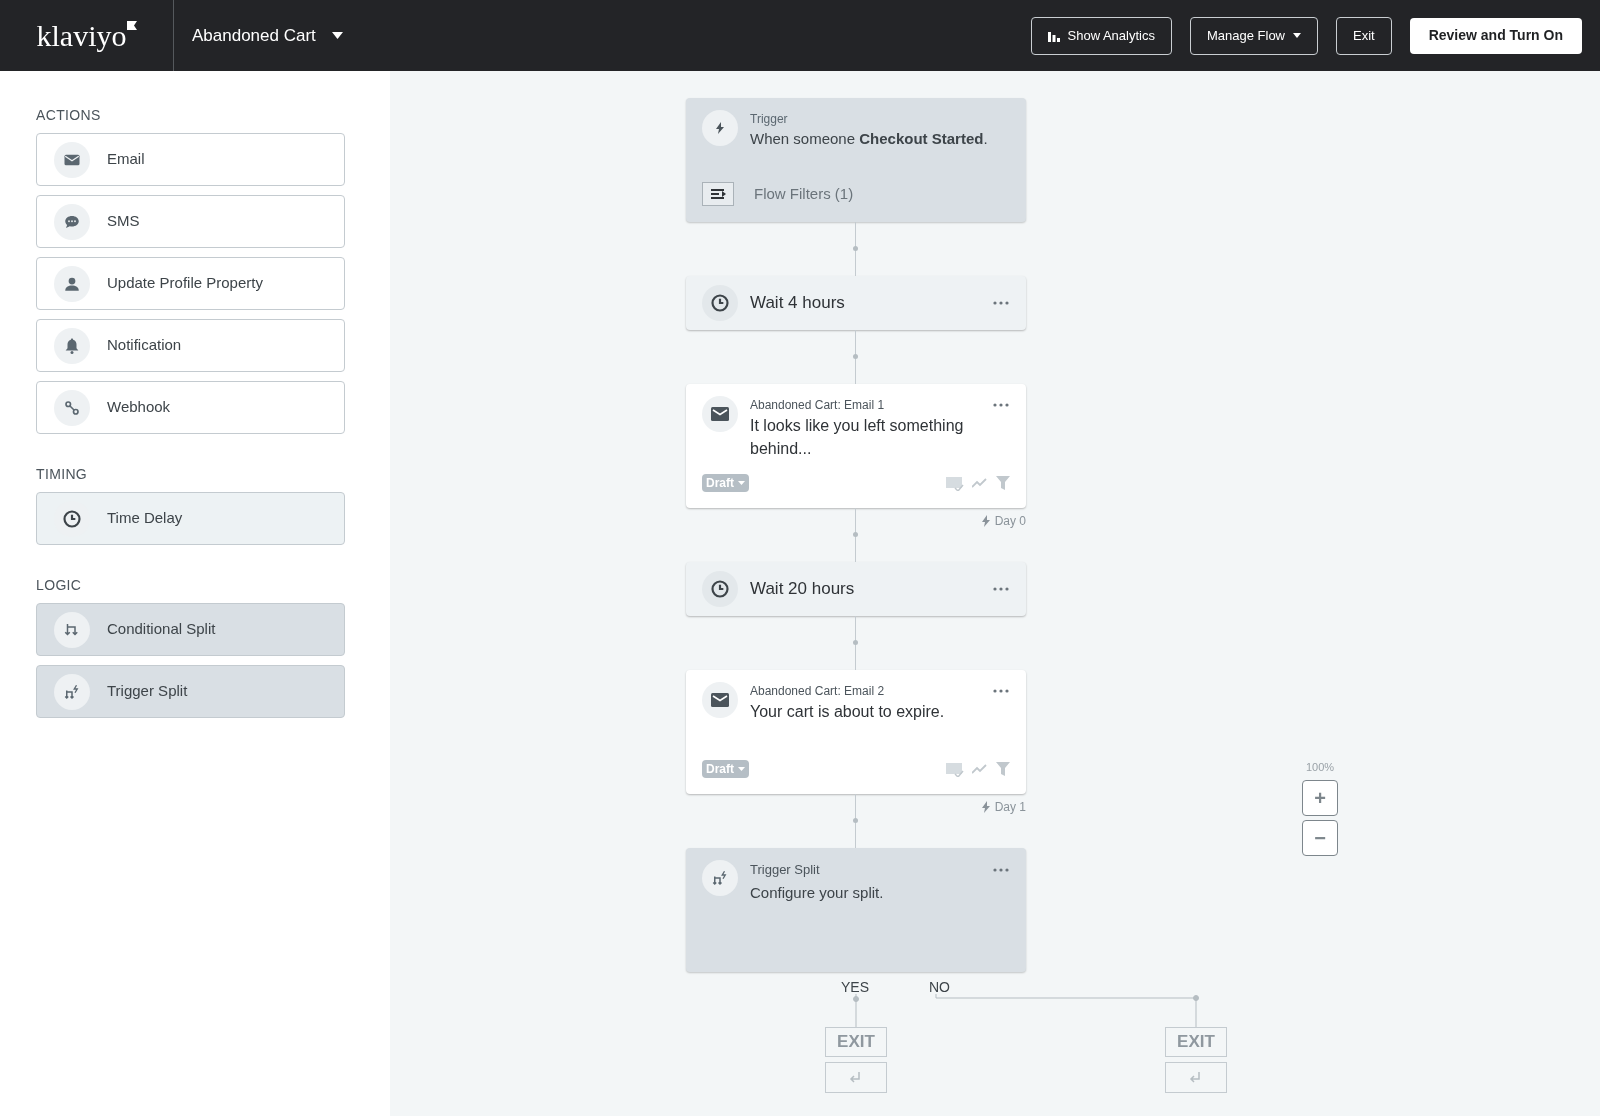 The height and width of the screenshot is (1116, 1600). Describe the element at coordinates (145, 518) in the screenshot. I see `item-label: Time Delay` at that location.